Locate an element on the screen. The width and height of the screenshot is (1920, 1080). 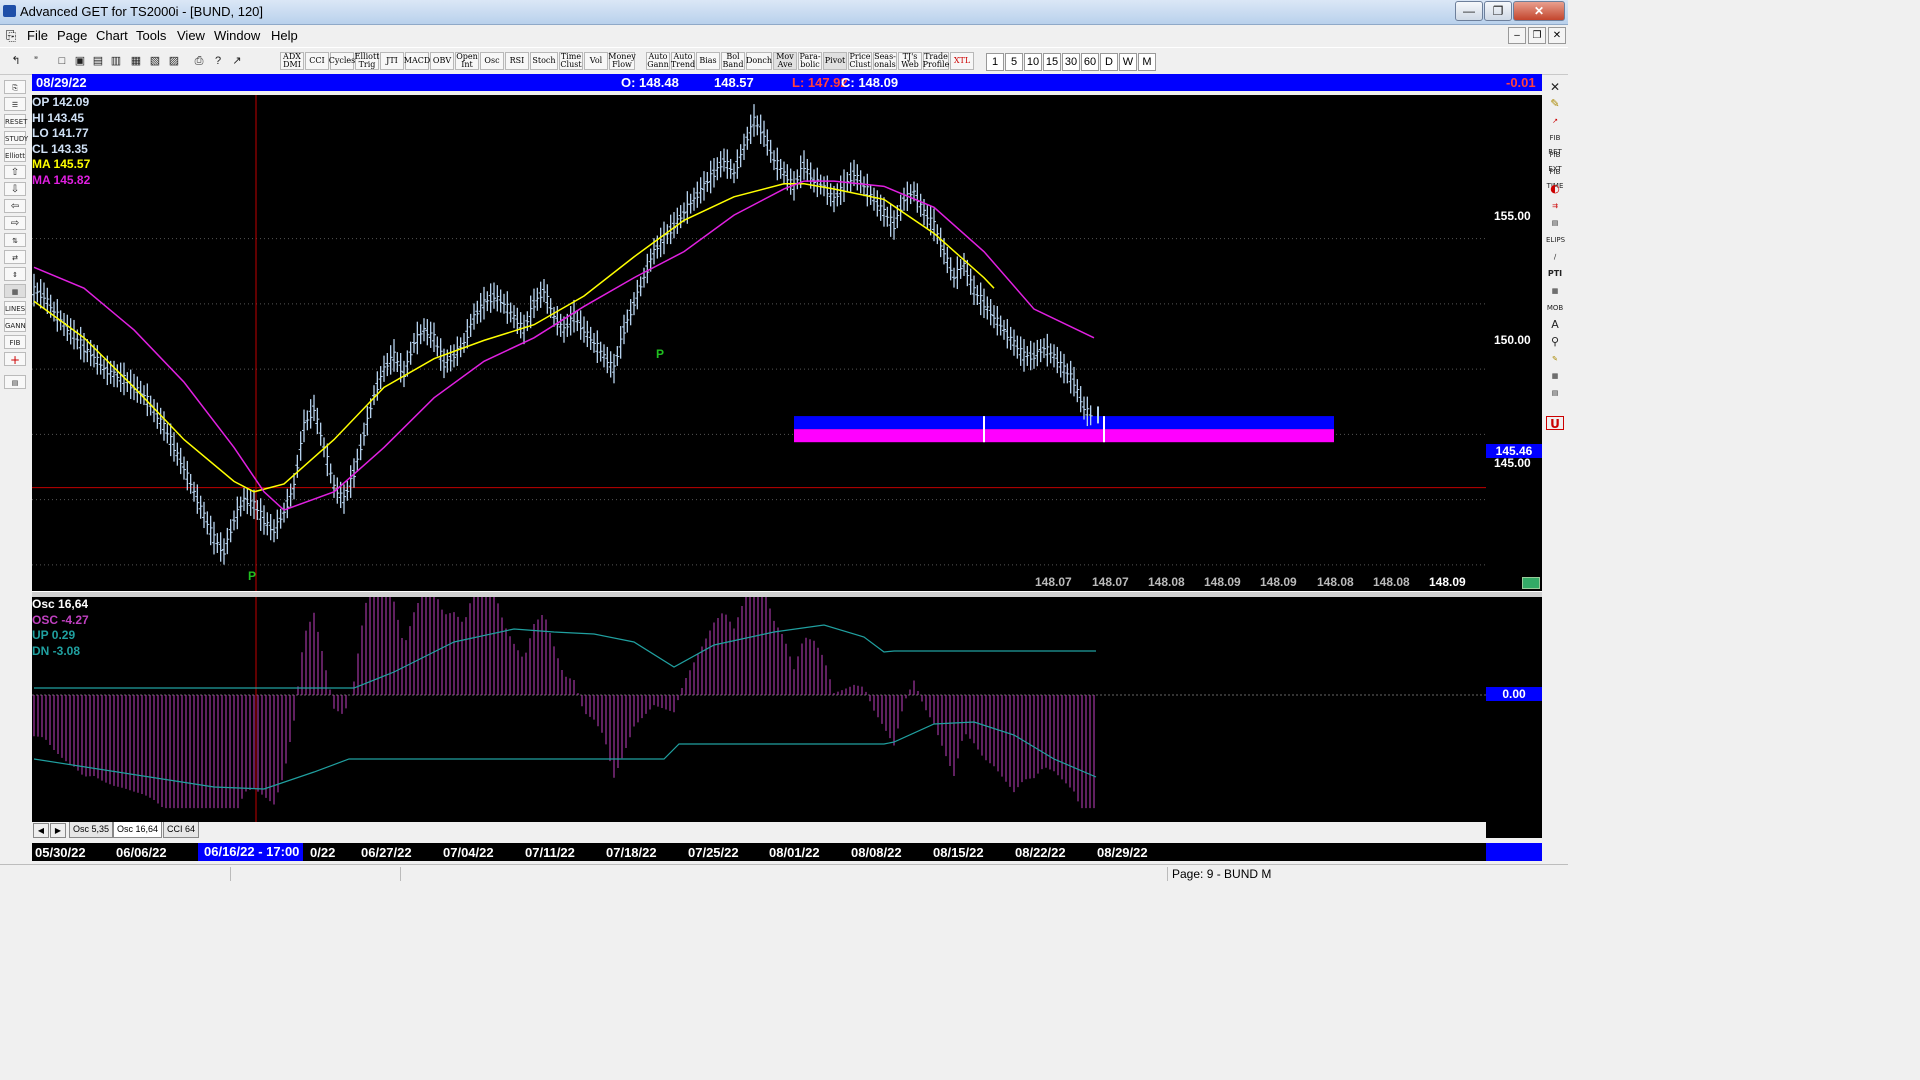
gann-button: GANN is located at coordinates (15, 325).